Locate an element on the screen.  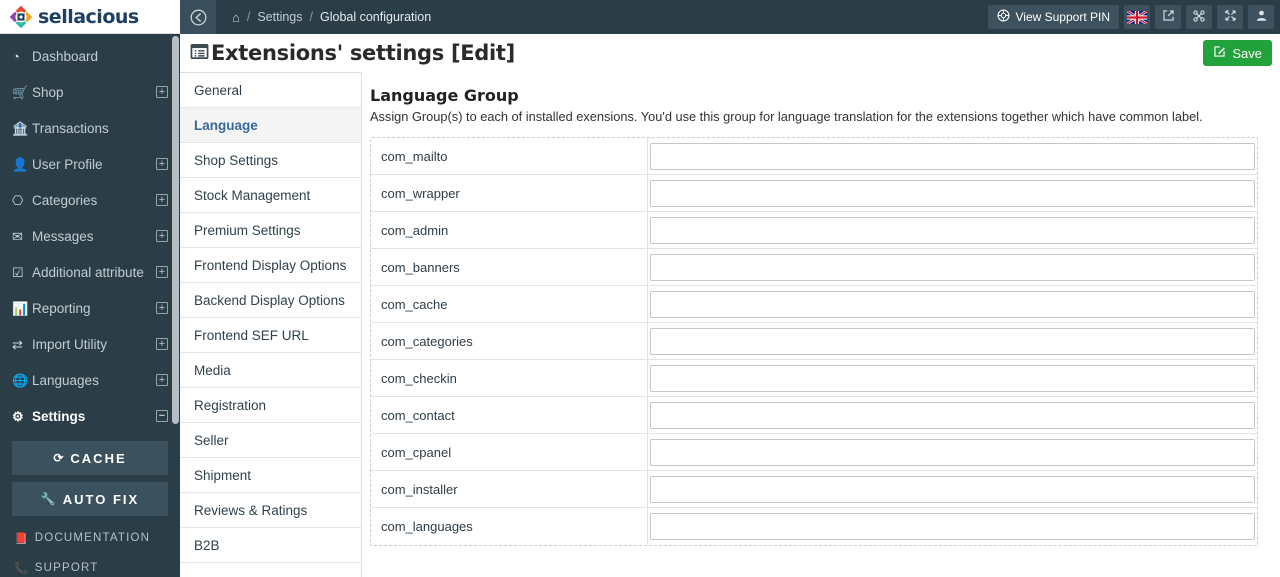
fullscreen-button is located at coordinates (1230, 17).